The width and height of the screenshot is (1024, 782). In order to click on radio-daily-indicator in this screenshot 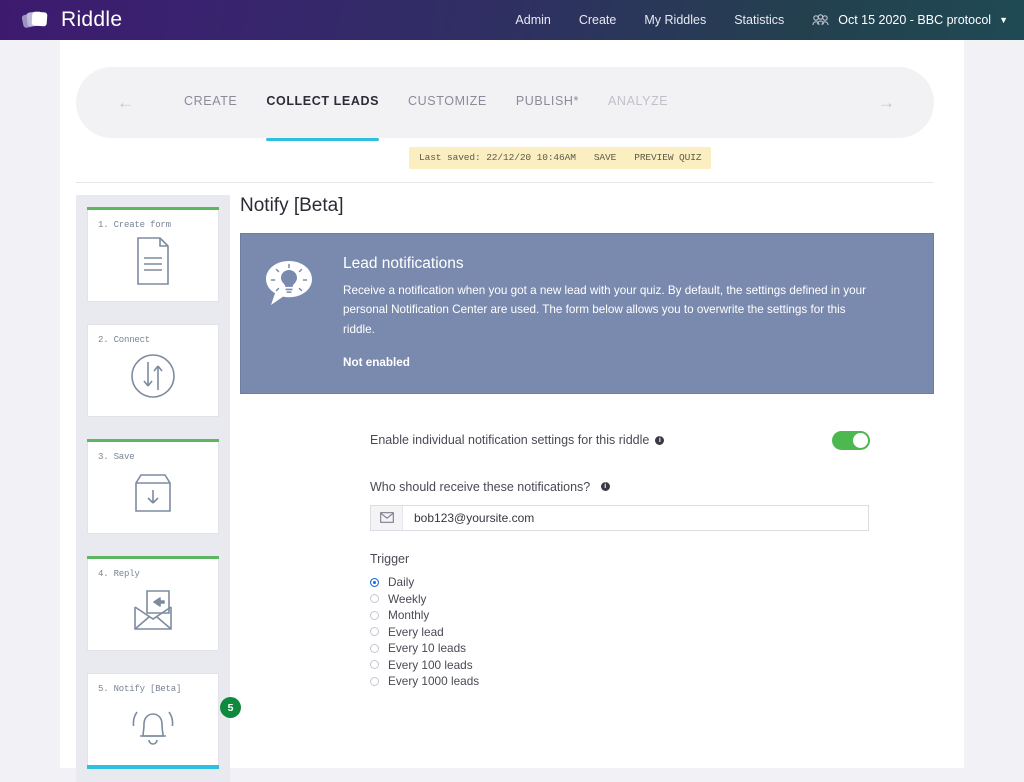, I will do `click(374, 582)`.